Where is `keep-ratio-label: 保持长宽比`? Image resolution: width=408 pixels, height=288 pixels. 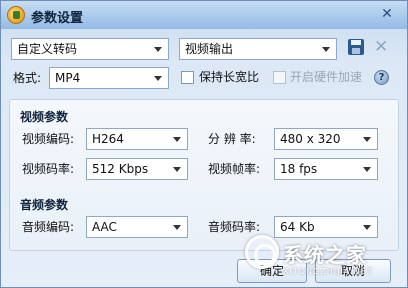 keep-ratio-label: 保持长宽比 is located at coordinates (229, 77).